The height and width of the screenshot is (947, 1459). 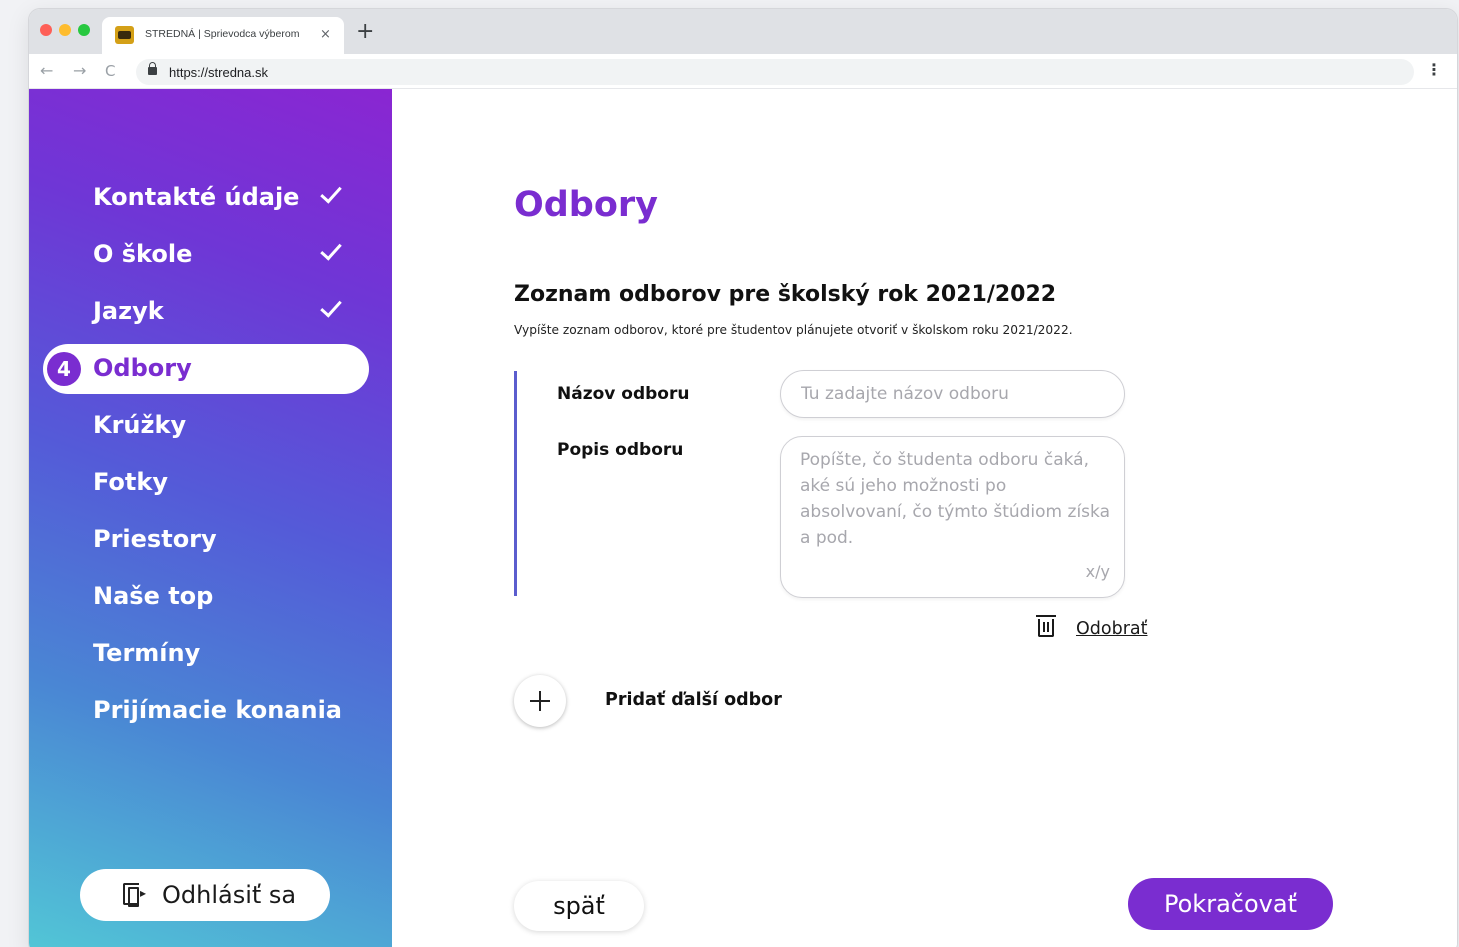 What do you see at coordinates (206, 312) in the screenshot?
I see `step-jazyk: Jazyk` at bounding box center [206, 312].